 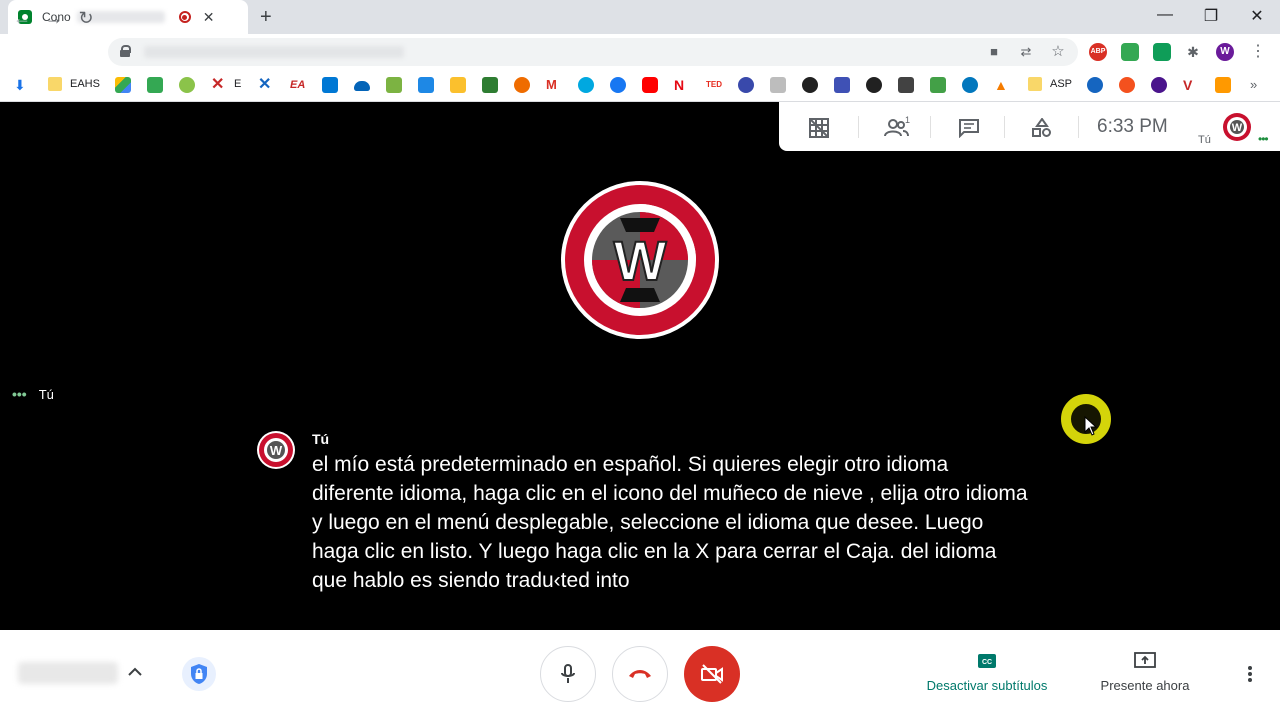 I want to click on bookmark-eahs: EAHS, so click(x=85, y=84).